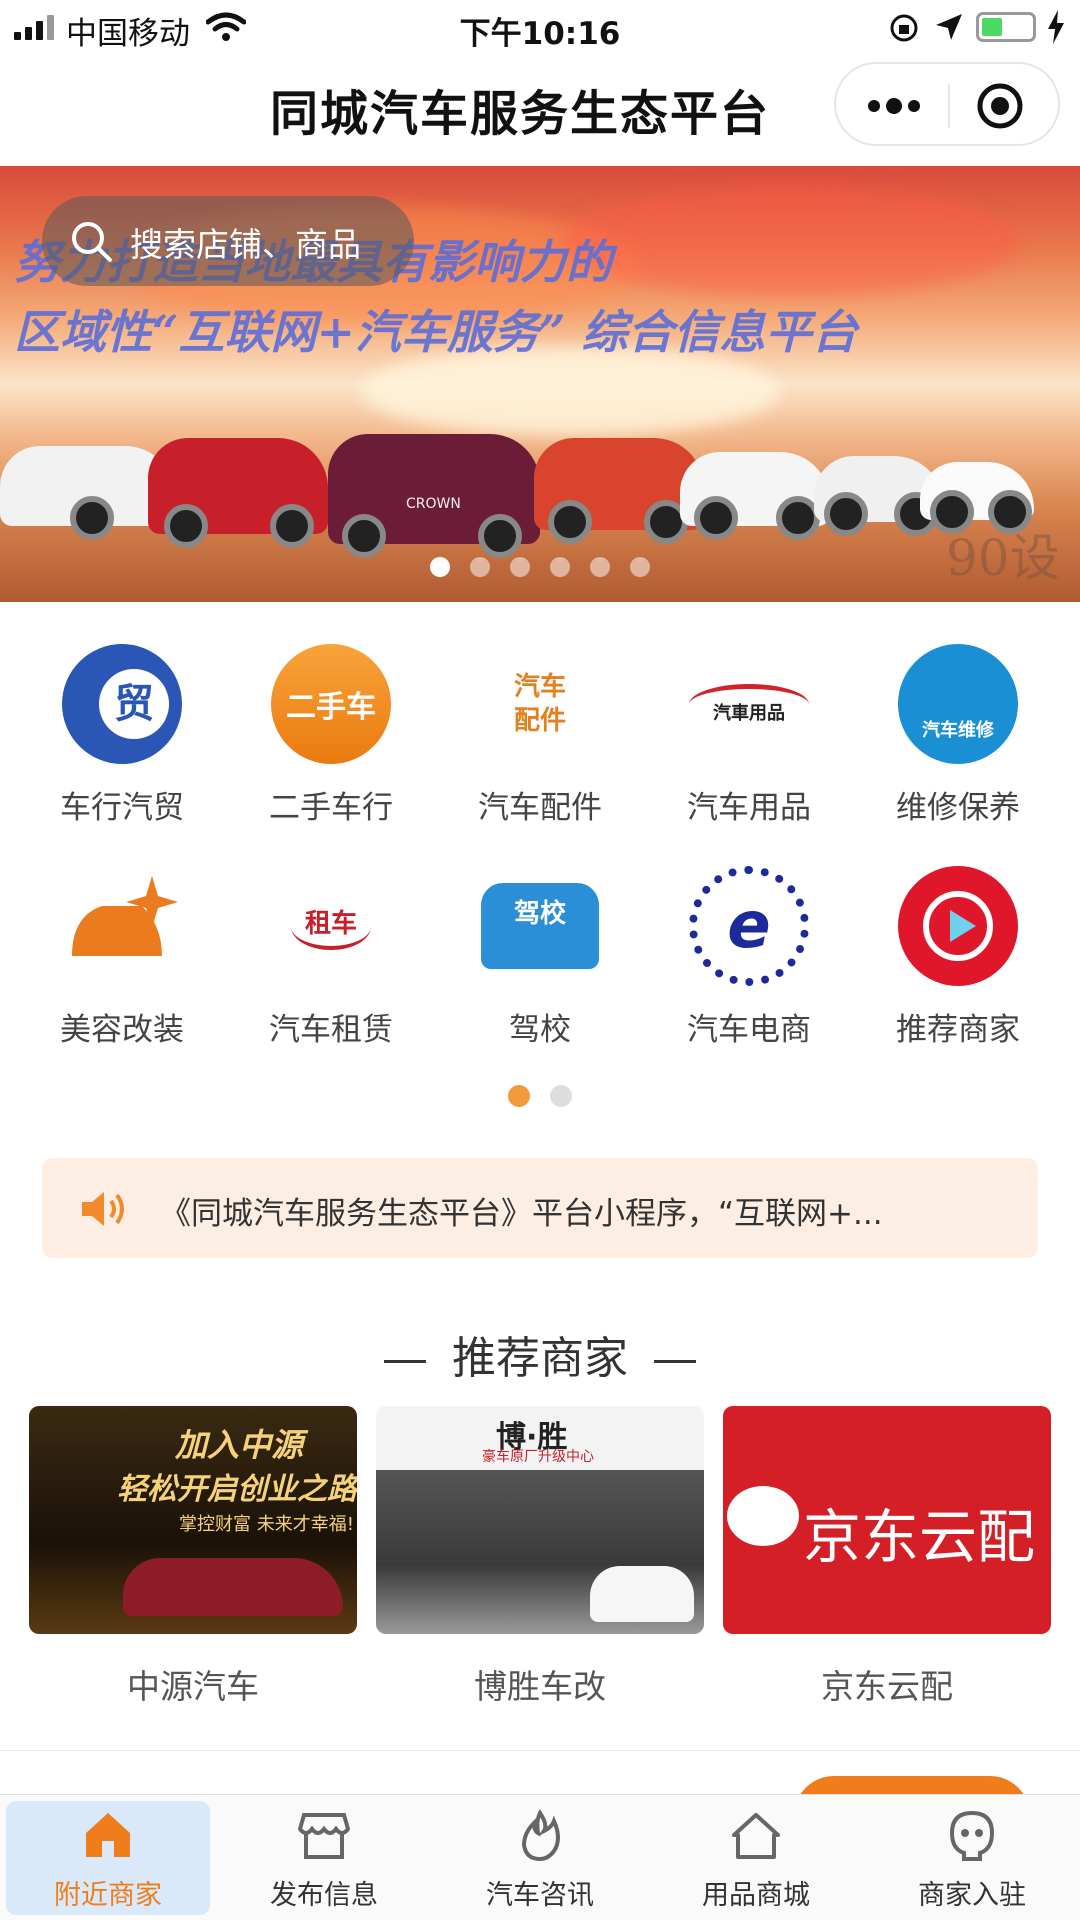  I want to click on merchant-card-image: 京东云配, so click(887, 1520).